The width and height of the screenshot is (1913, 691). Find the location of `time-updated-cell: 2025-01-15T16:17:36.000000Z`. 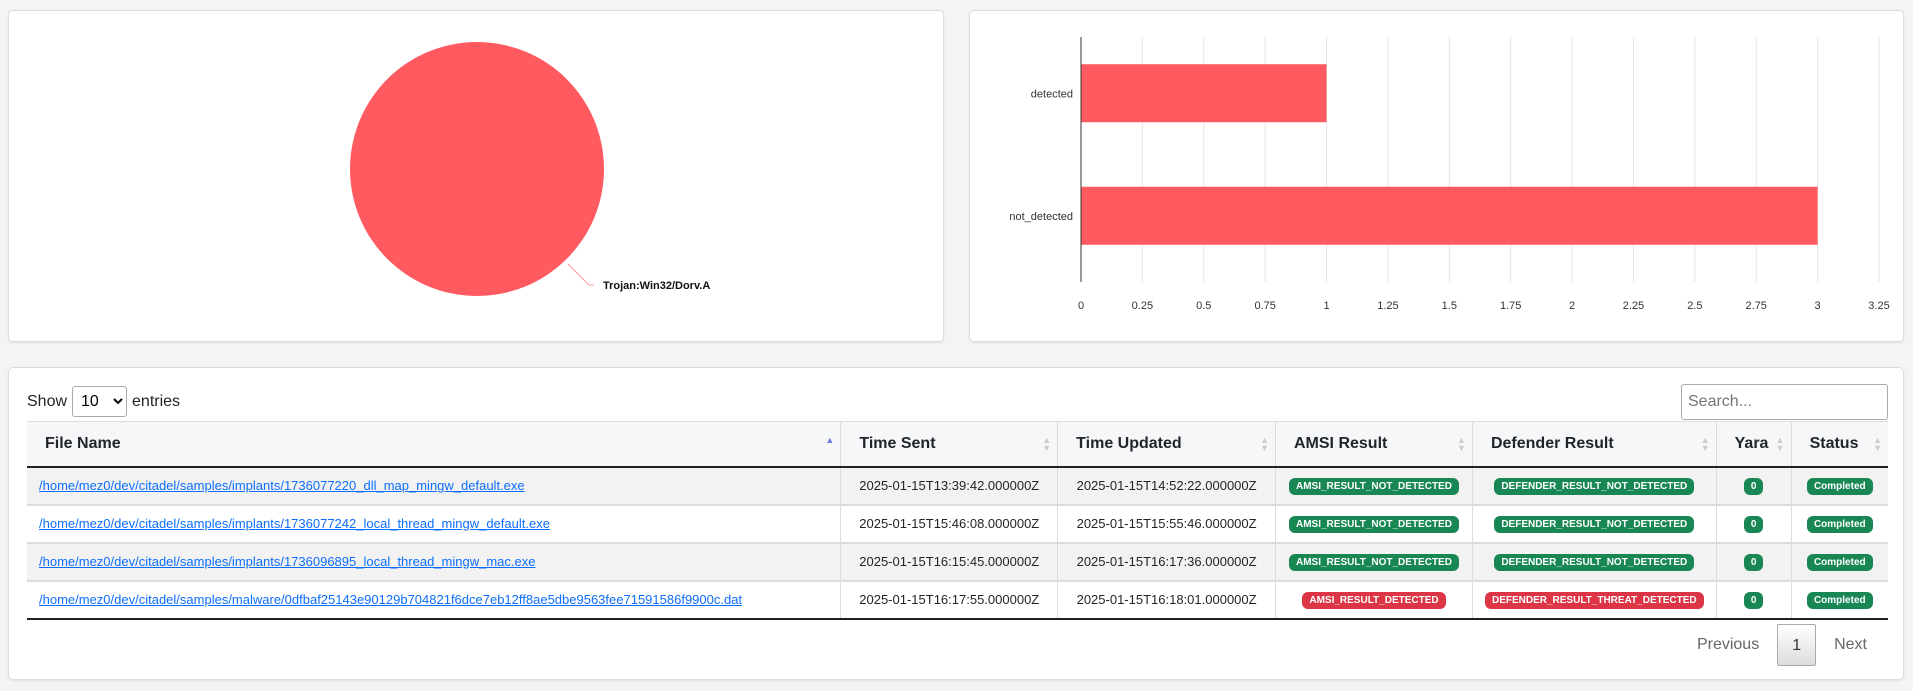

time-updated-cell: 2025-01-15T16:17:36.000000Z is located at coordinates (1166, 562).